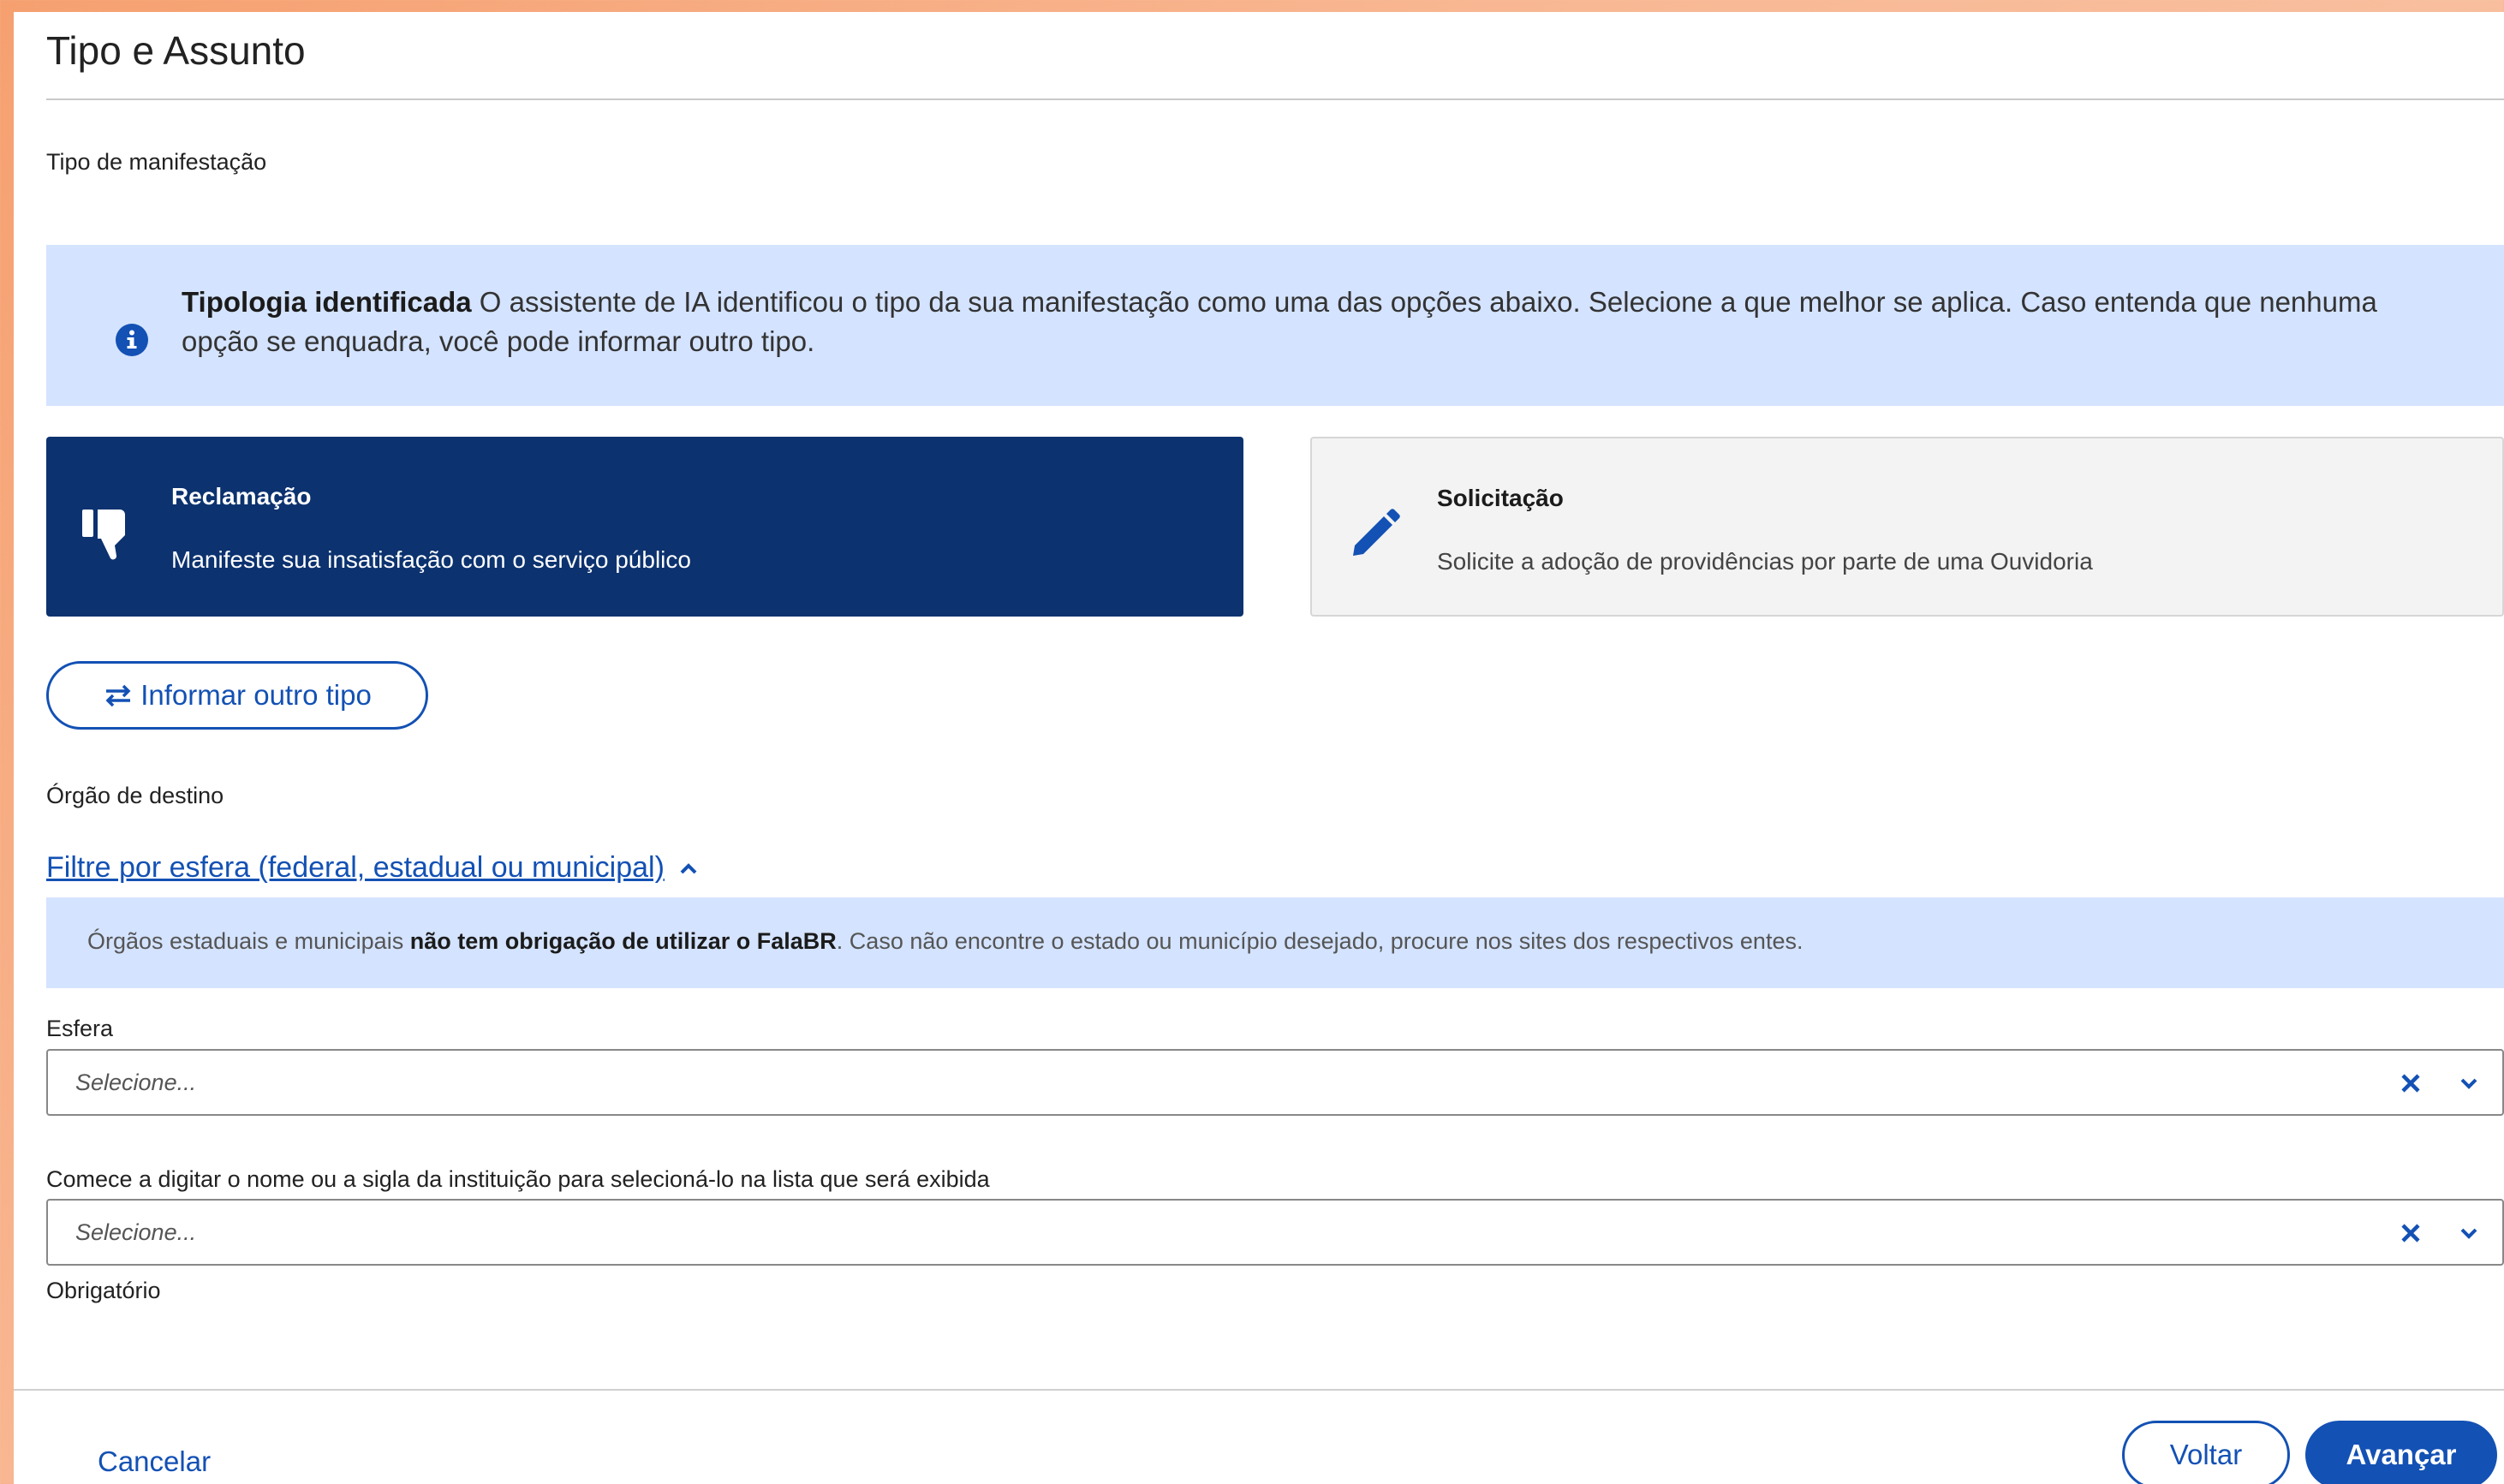 This screenshot has width=2504, height=1484. Describe the element at coordinates (154, 1461) in the screenshot. I see `cancel-button: Cancelar` at that location.